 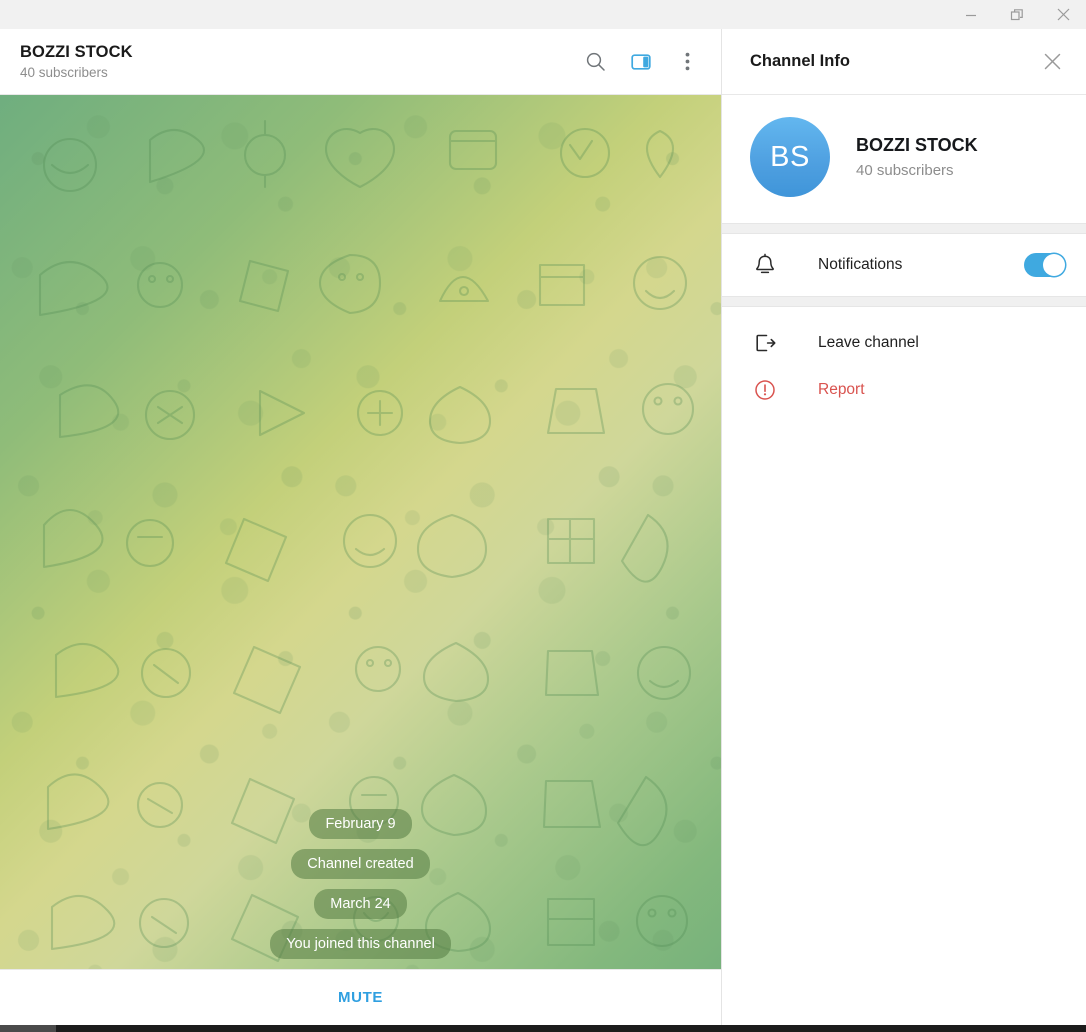 What do you see at coordinates (800, 61) in the screenshot?
I see `channel-info-title: Channel Info` at bounding box center [800, 61].